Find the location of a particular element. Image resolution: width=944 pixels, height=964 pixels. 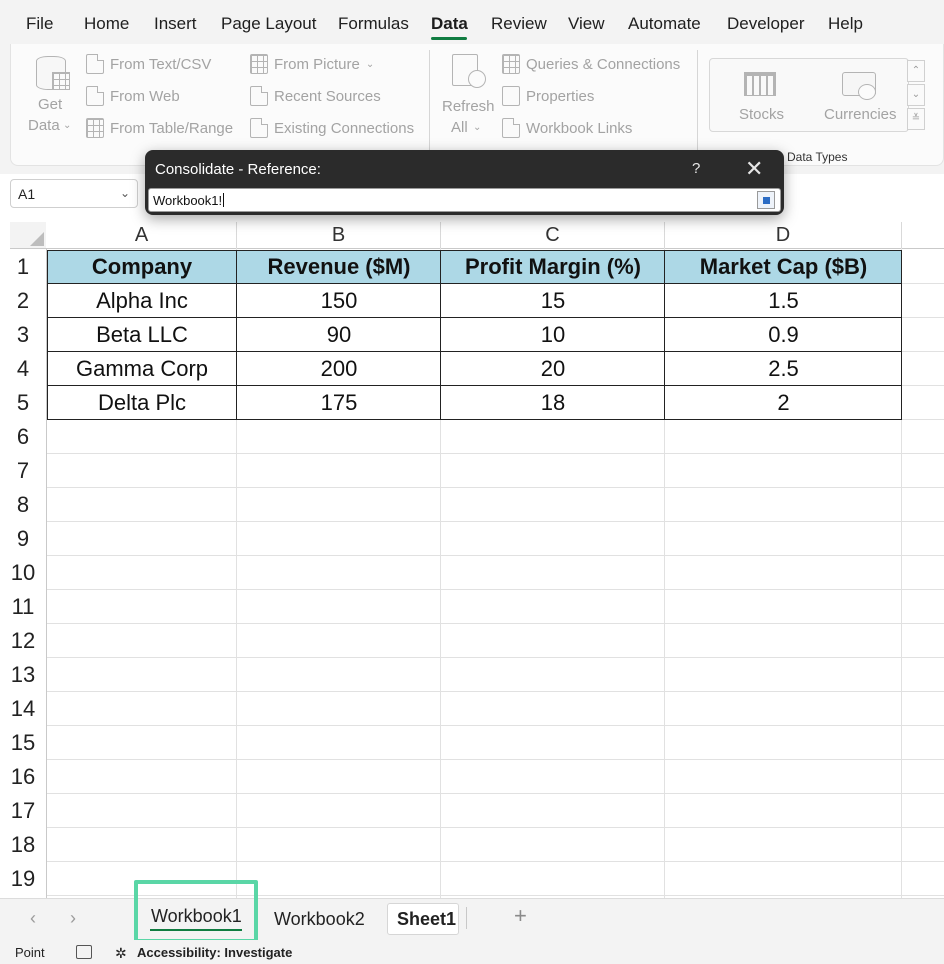

menu-file: File is located at coordinates (39, 24).